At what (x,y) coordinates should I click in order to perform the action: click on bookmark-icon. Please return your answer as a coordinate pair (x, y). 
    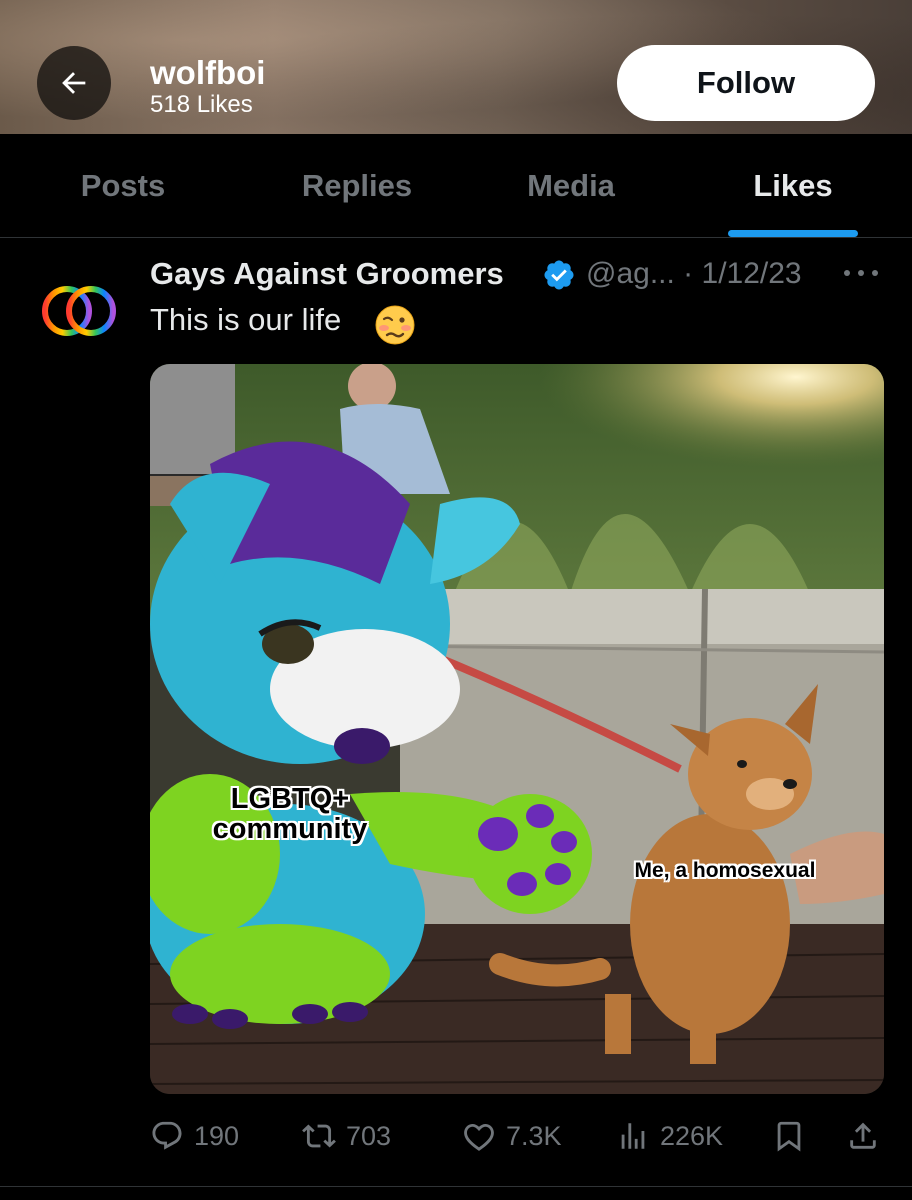
    Looking at the image, I should click on (789, 1136).